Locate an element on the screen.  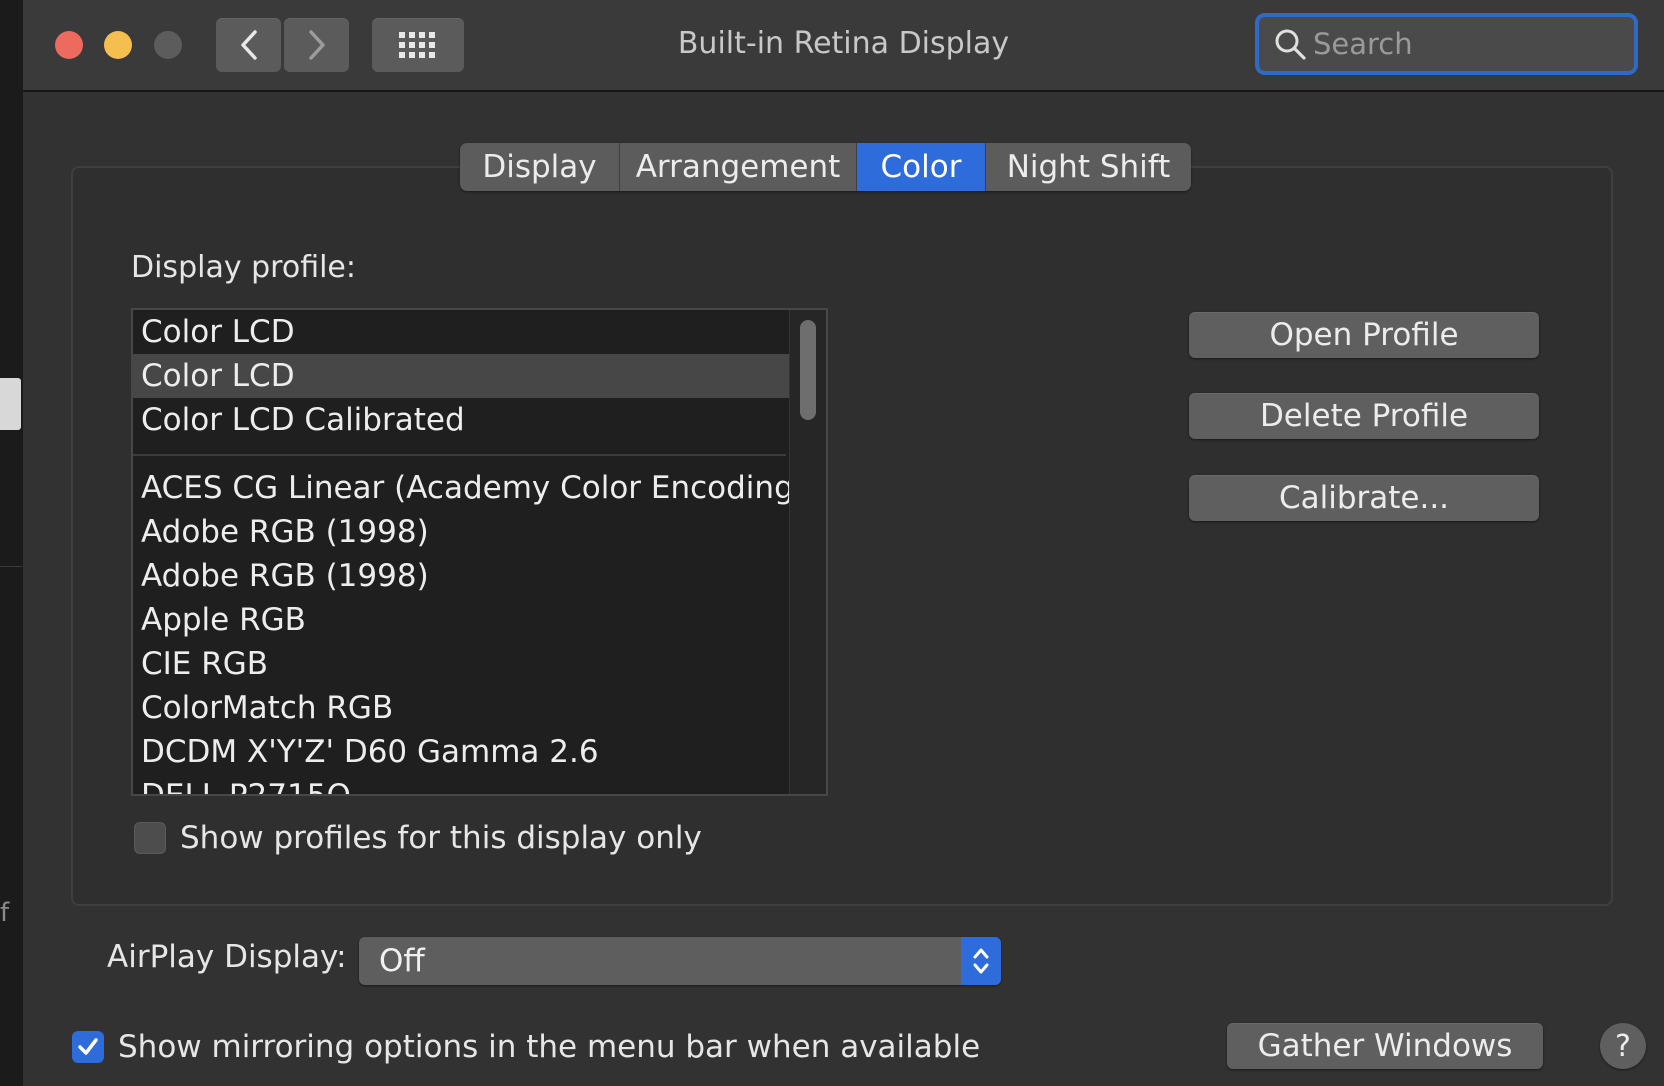
gather-windows-button: Gather Windows is located at coordinates (1385, 1046).